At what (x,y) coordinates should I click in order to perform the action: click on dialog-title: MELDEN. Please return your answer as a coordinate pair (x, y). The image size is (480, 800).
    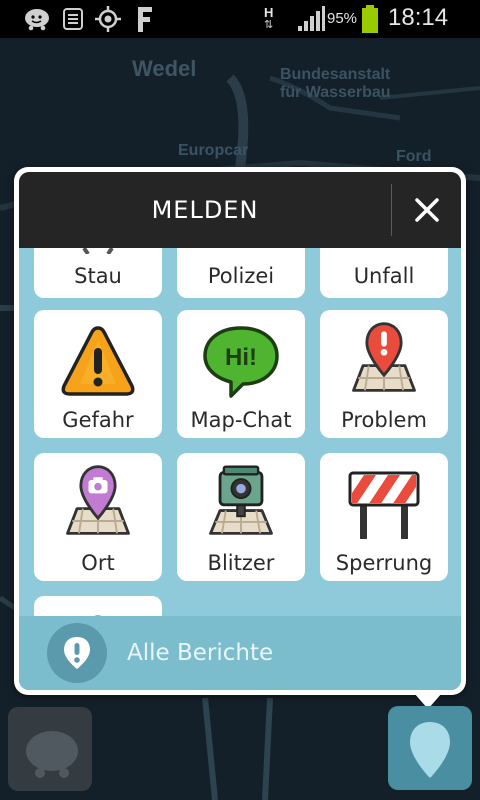
    Looking at the image, I should click on (205, 210).